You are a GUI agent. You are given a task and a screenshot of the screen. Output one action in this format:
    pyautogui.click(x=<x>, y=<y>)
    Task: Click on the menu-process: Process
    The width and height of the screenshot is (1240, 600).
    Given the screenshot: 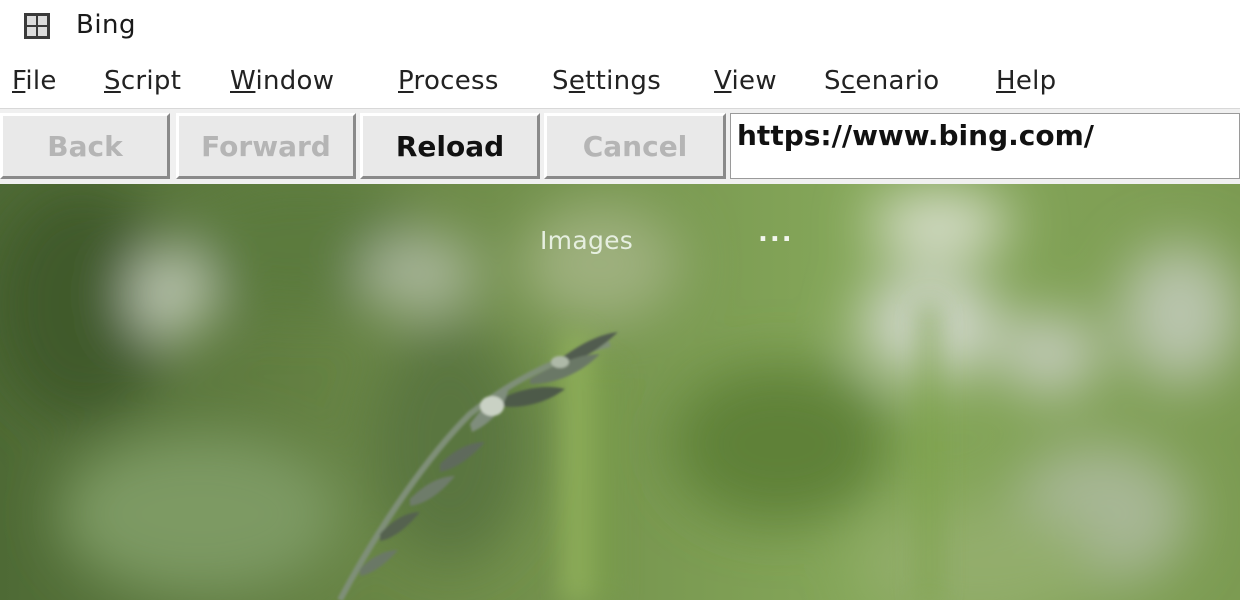 What is the action you would take?
    pyautogui.click(x=448, y=81)
    